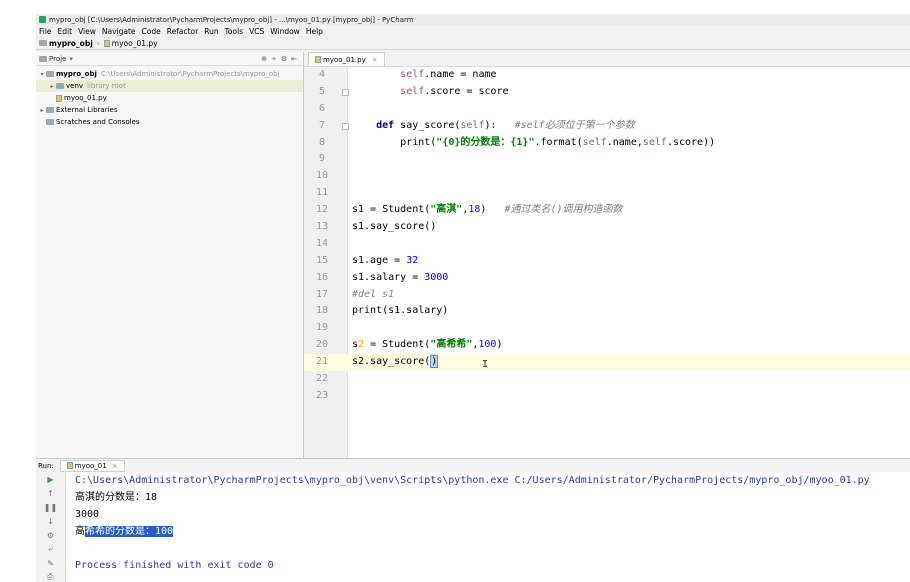  Describe the element at coordinates (98, 122) in the screenshot. I see `tree-item-label: Scratches and Consoles` at that location.